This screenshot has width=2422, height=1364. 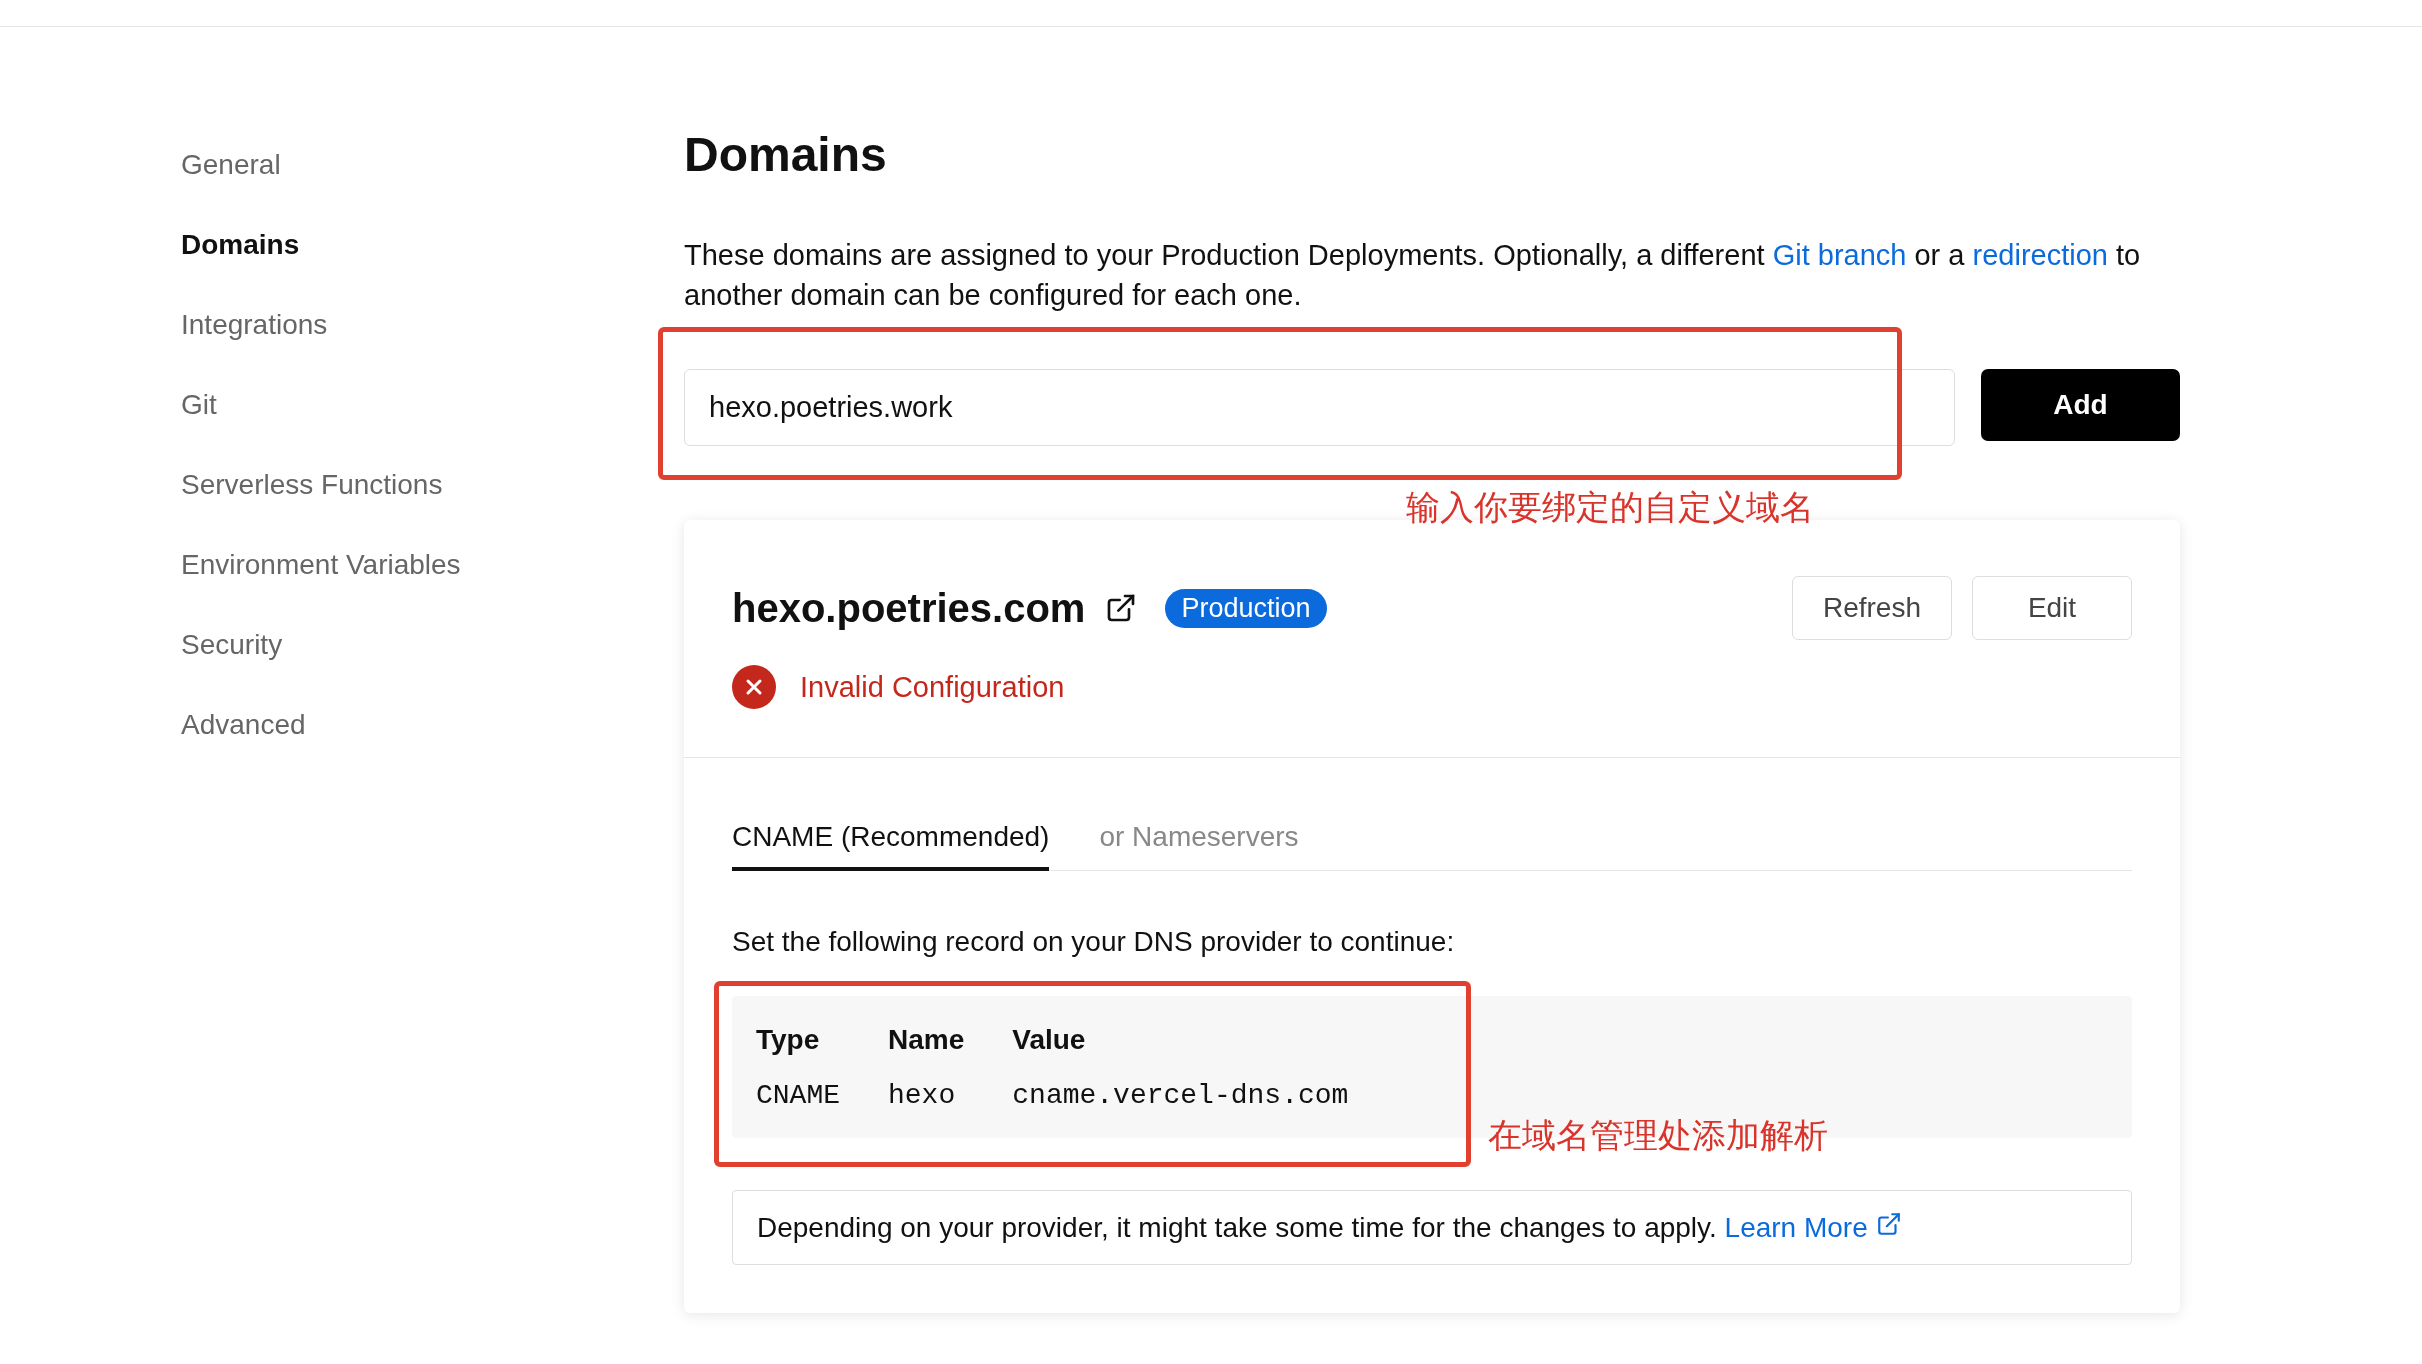 I want to click on sidebar-item: Git, so click(x=199, y=405).